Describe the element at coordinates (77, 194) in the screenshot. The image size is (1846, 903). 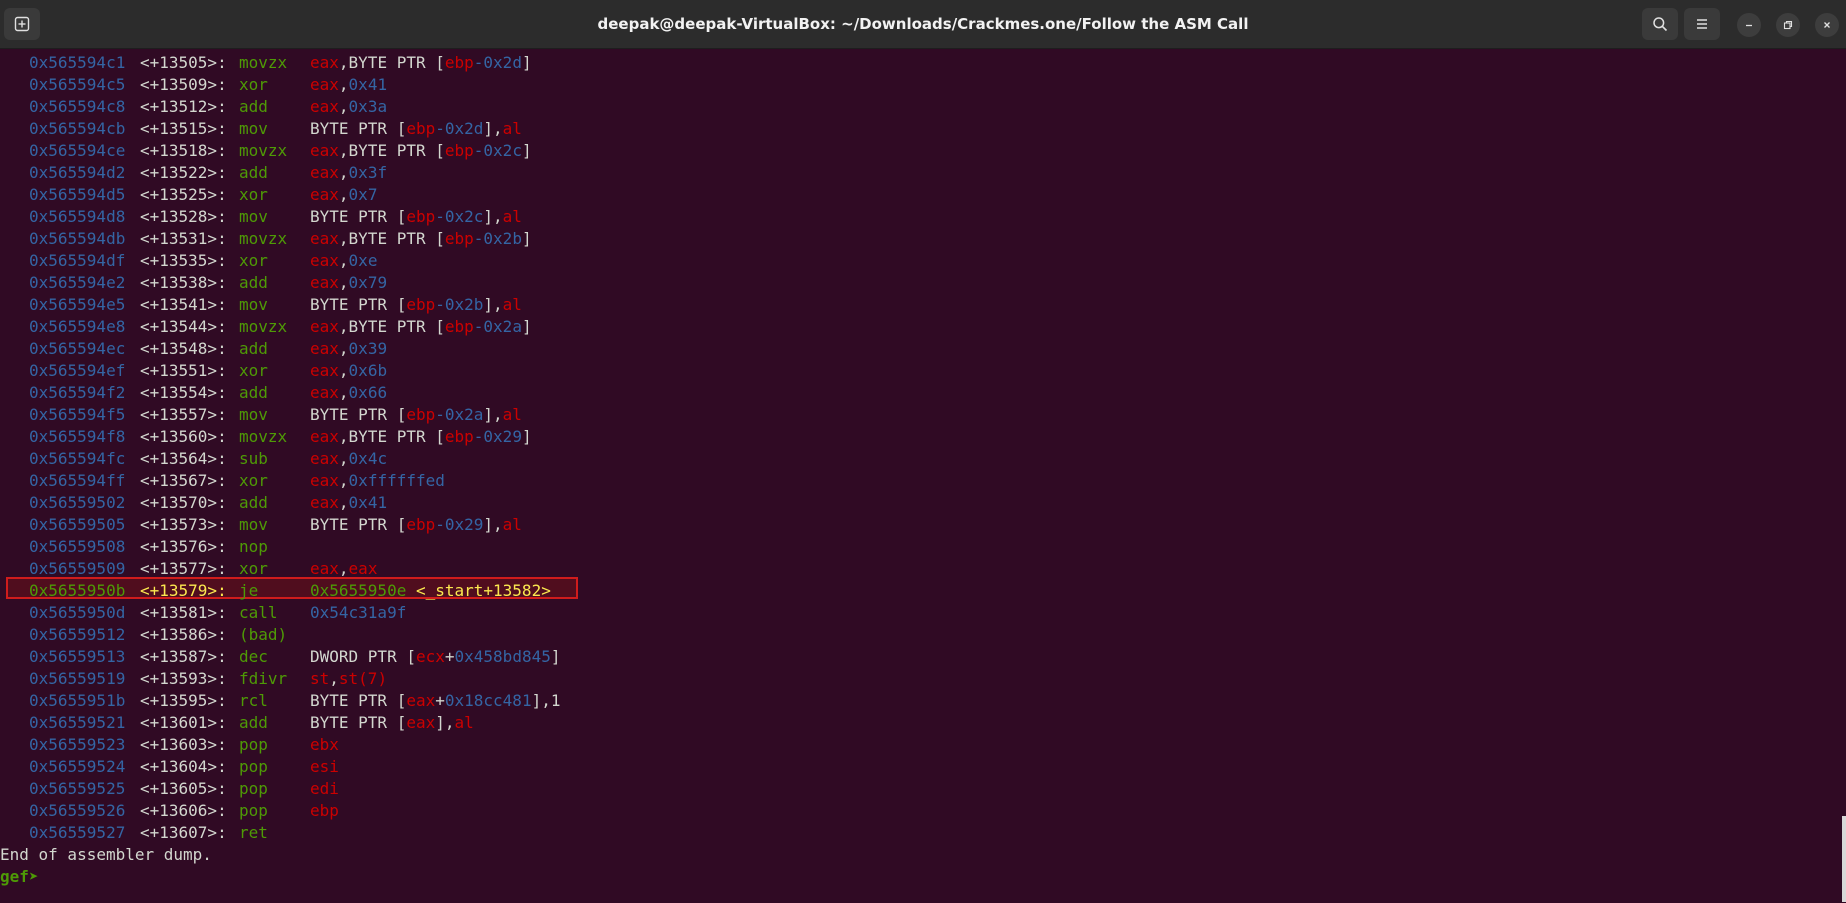
I see `asm-address: 0x565594d5` at that location.